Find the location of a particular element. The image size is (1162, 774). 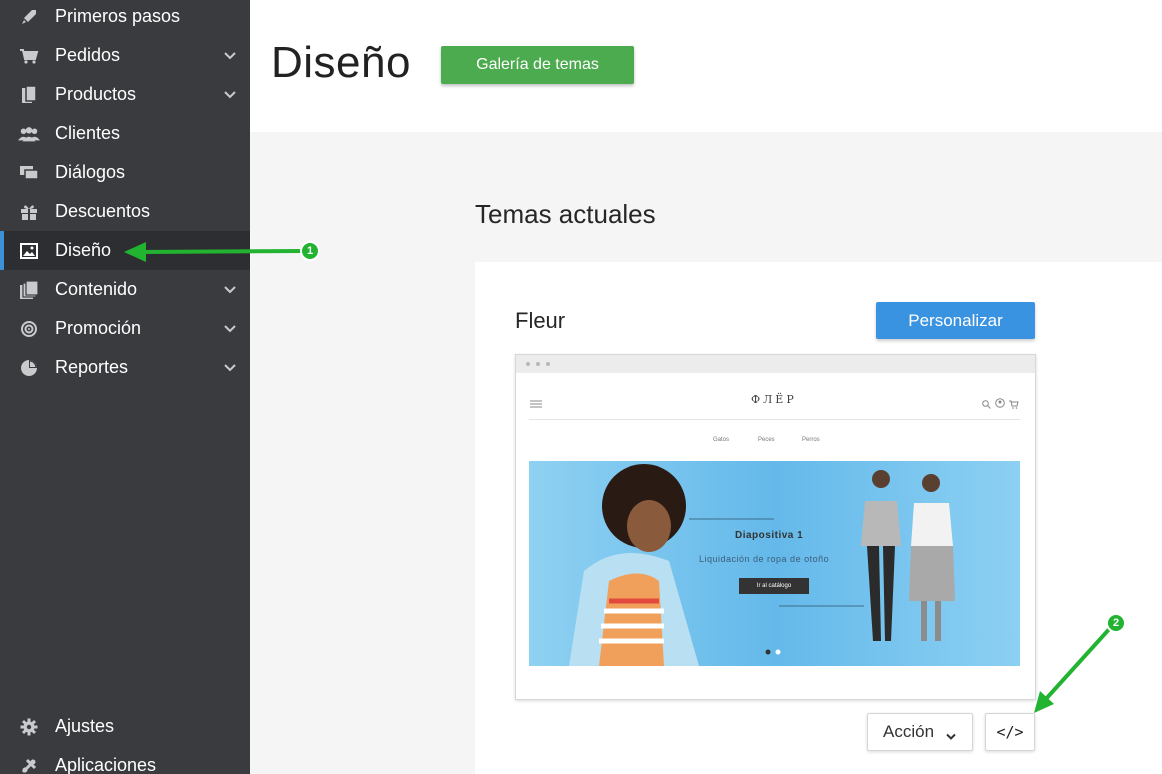

annotation-marker-2: 2 is located at coordinates (1116, 623).